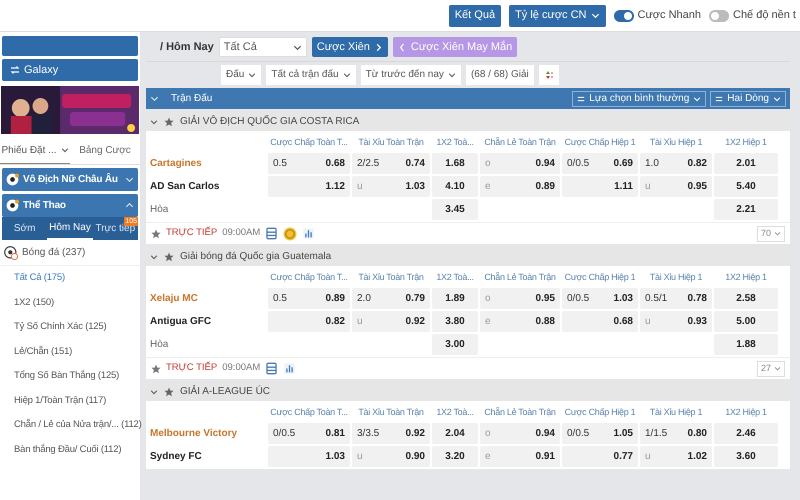 This screenshot has width=800, height=500. Describe the element at coordinates (455, 186) in the screenshot. I see `odds-cell: 4.10` at that location.